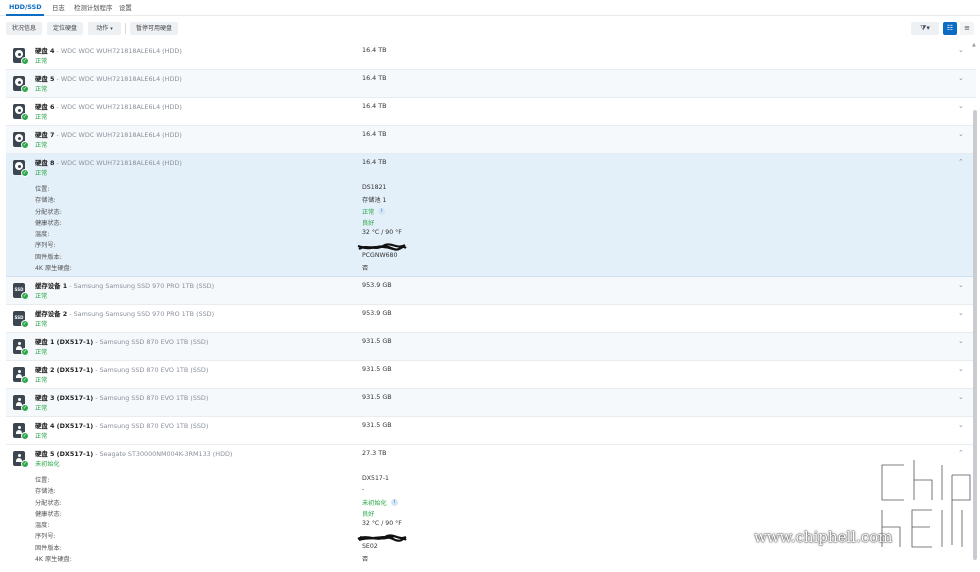 This screenshot has width=980, height=572. I want to click on tab-log: 日志, so click(58, 7).